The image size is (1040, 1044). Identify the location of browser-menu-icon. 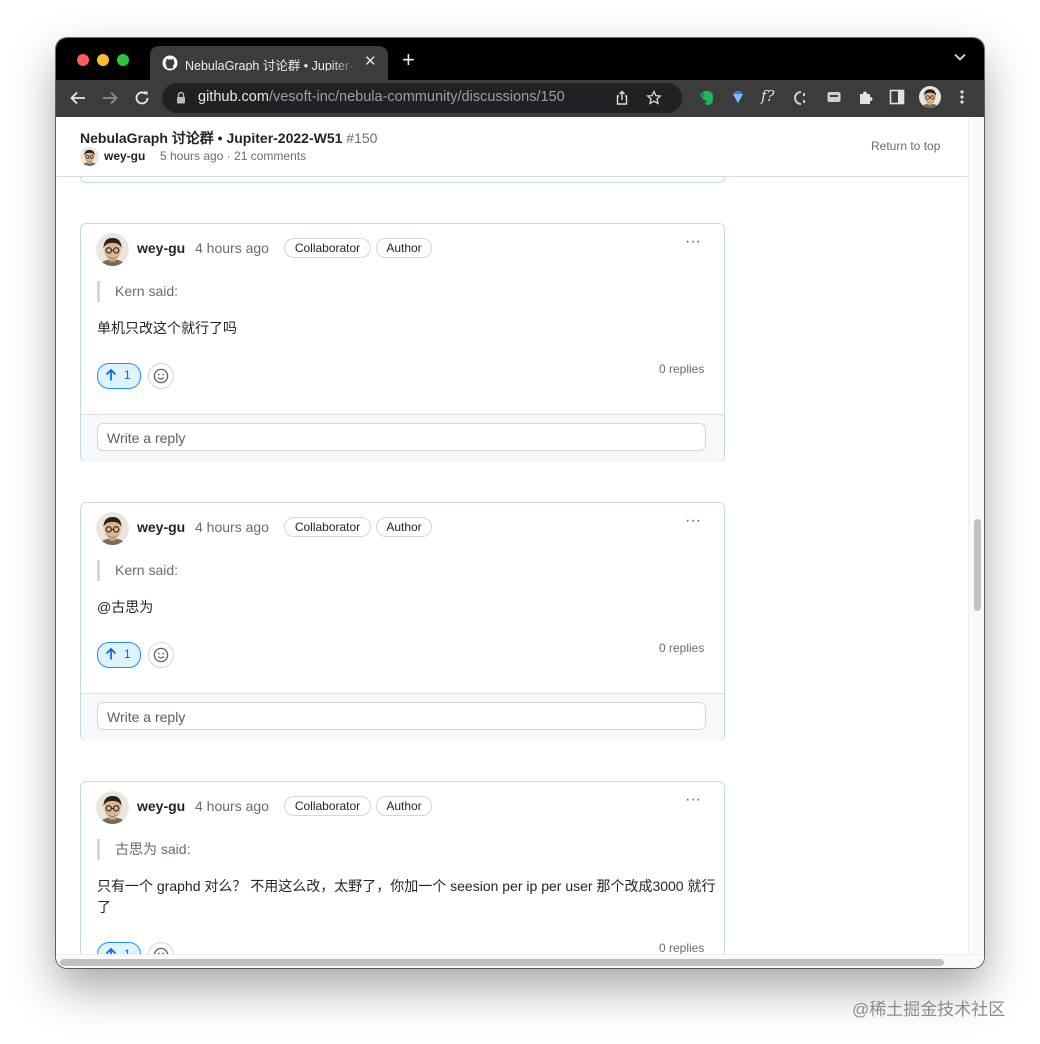
(962, 97).